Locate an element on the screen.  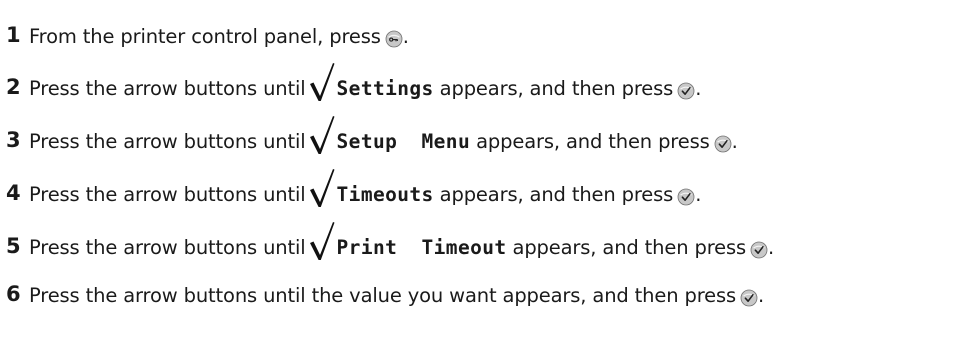
step-number: 4 is located at coordinates (13, 193).